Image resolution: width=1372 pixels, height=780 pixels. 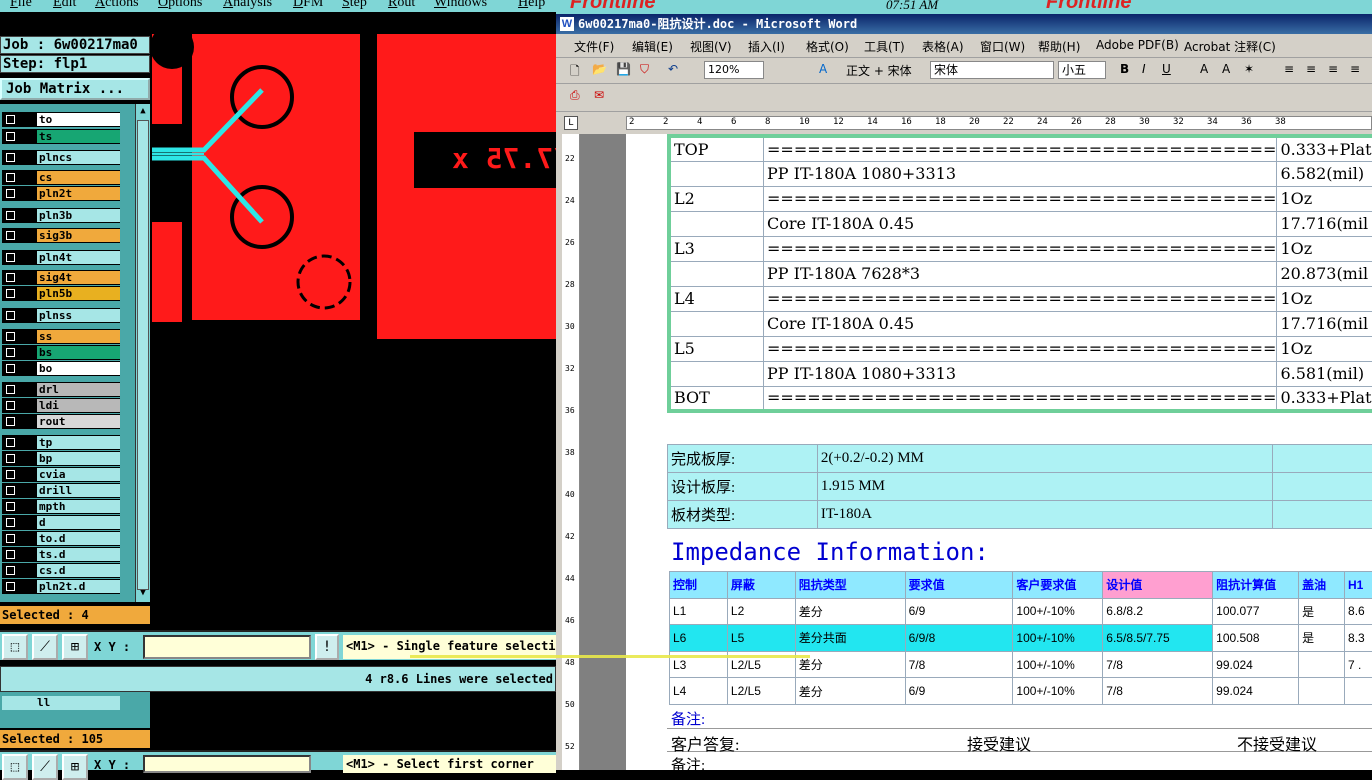 I want to click on layer-row: cs, so click(x=61, y=177).